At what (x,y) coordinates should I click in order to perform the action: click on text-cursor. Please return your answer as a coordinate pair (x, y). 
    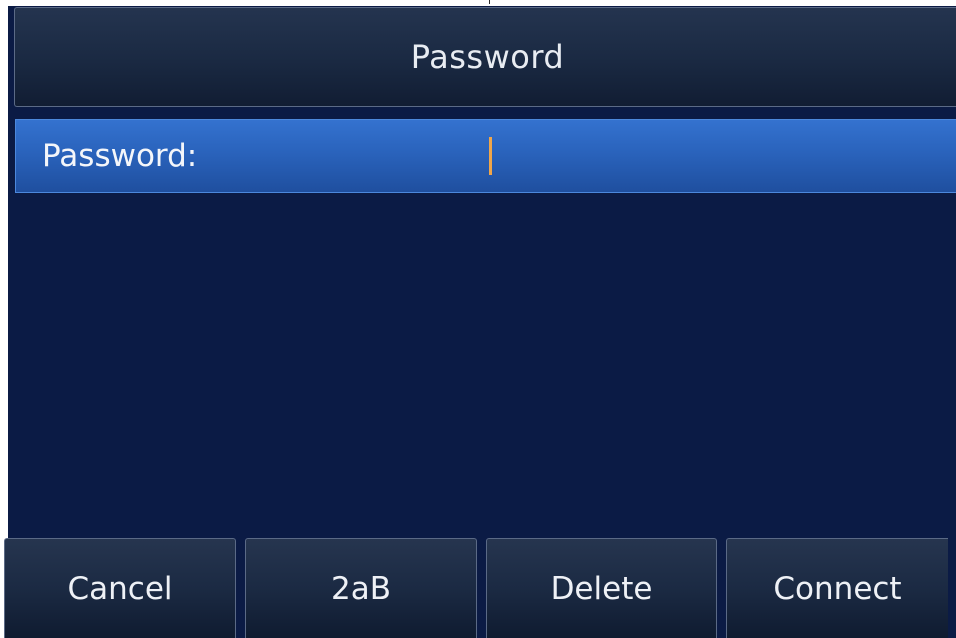
    Looking at the image, I should click on (490, 156).